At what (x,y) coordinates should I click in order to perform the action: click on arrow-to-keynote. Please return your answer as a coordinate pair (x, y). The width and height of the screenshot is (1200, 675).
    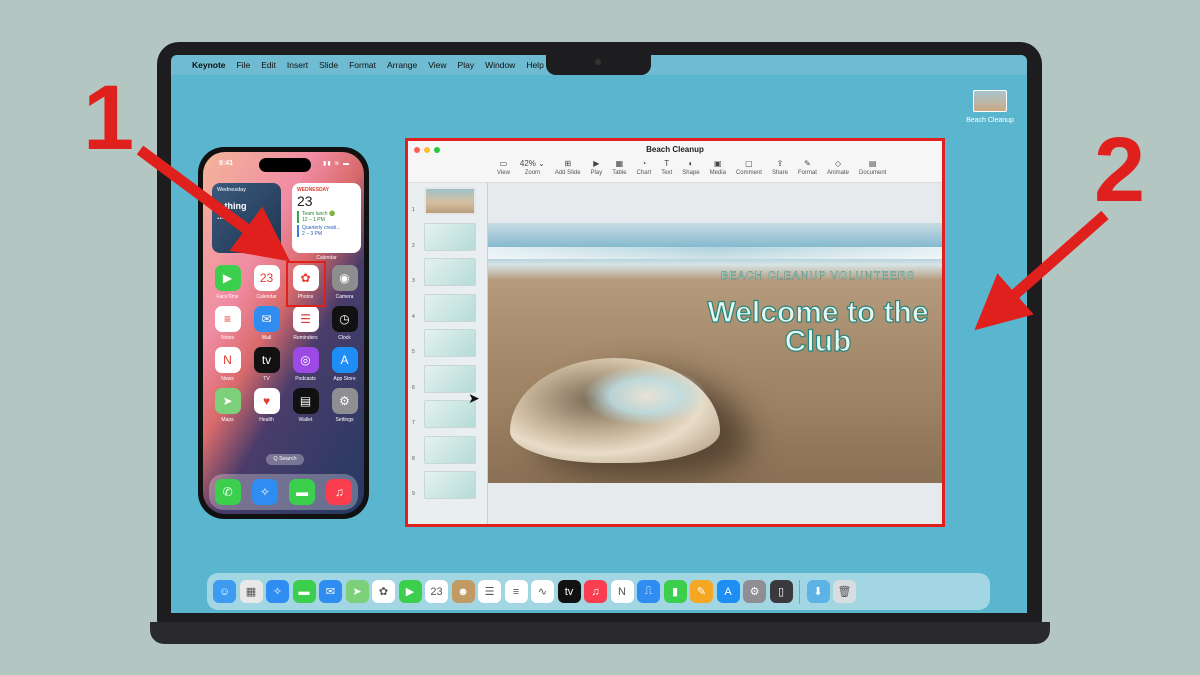
    Looking at the image, I should click on (1041, 270).